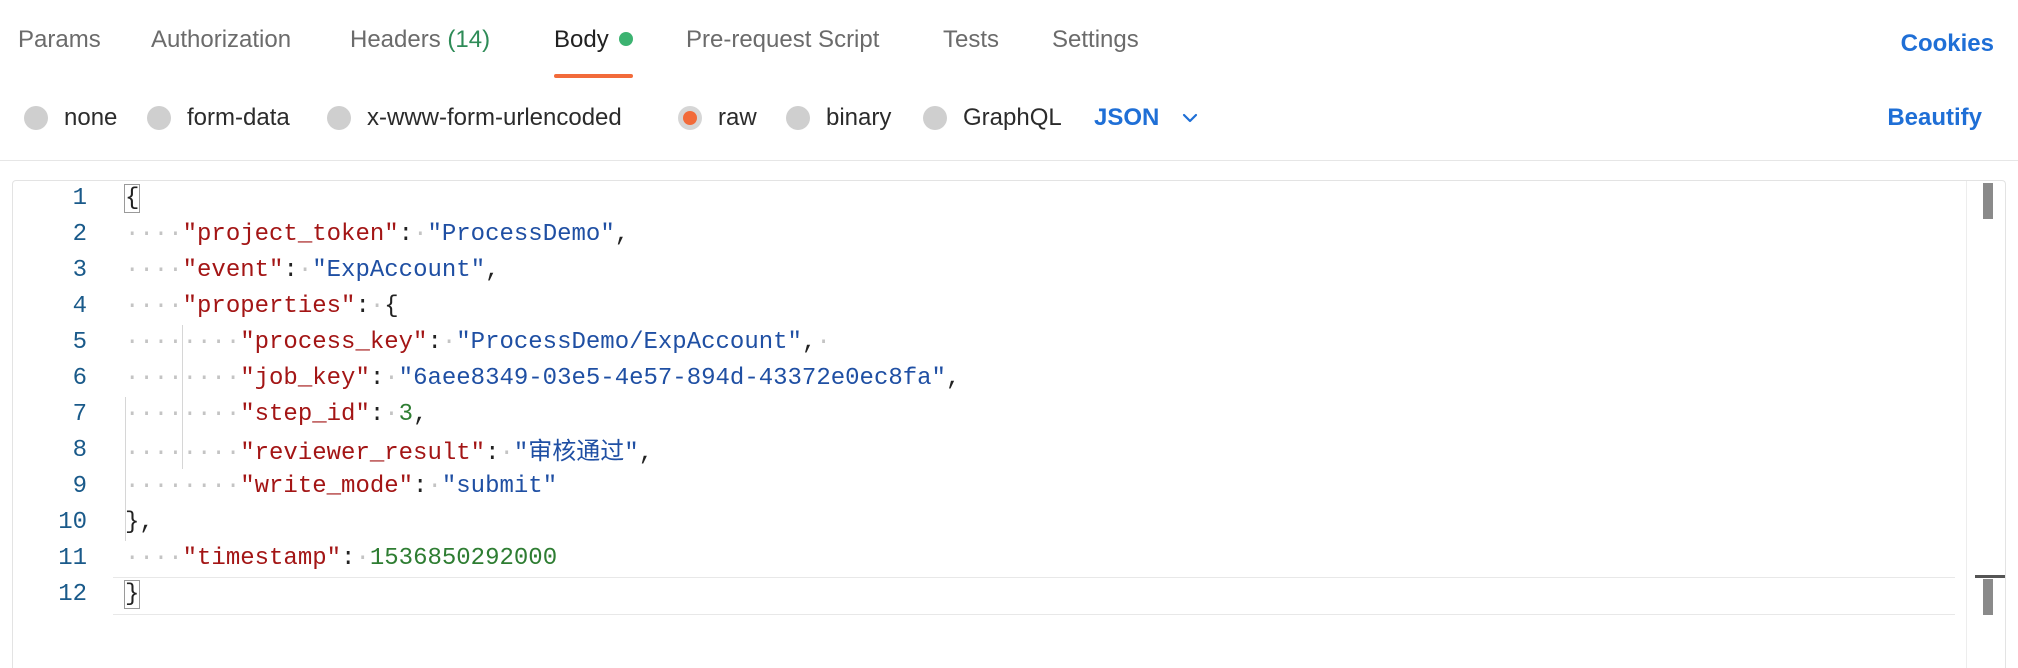 Image resolution: width=2018 pixels, height=668 pixels. I want to click on job-key-value: 6aee8349-03e5-4e57-894d-43372e0ec8fa, so click(672, 378).